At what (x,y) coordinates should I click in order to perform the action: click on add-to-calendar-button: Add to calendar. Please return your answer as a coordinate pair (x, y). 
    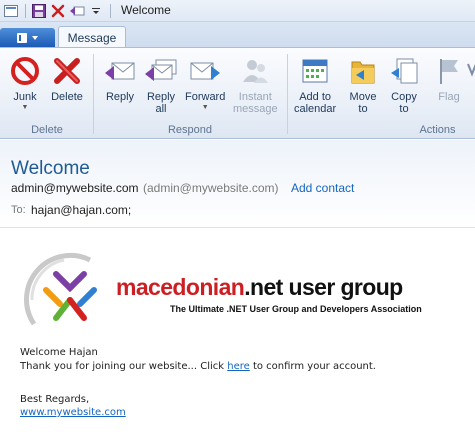
    Looking at the image, I should click on (315, 84).